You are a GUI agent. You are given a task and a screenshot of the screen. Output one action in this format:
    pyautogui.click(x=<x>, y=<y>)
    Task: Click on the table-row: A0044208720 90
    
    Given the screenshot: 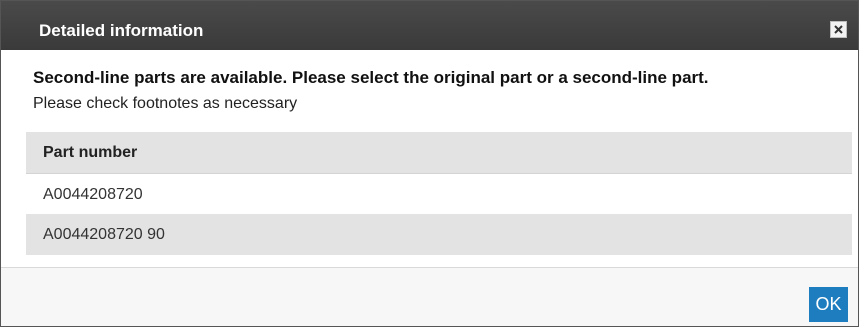 What is the action you would take?
    pyautogui.click(x=439, y=234)
    